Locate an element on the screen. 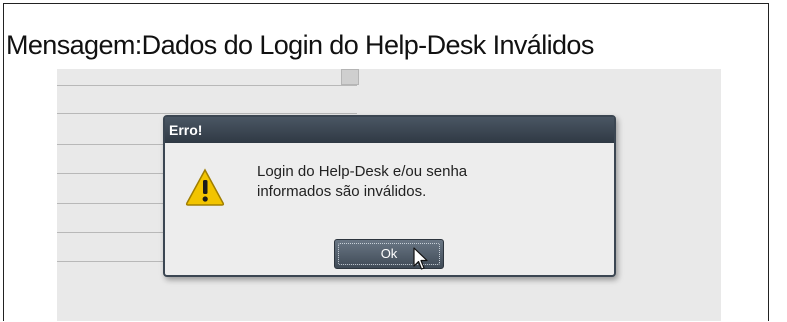 The height and width of the screenshot is (322, 787). message-line: informados são inválidos. is located at coordinates (342, 191).